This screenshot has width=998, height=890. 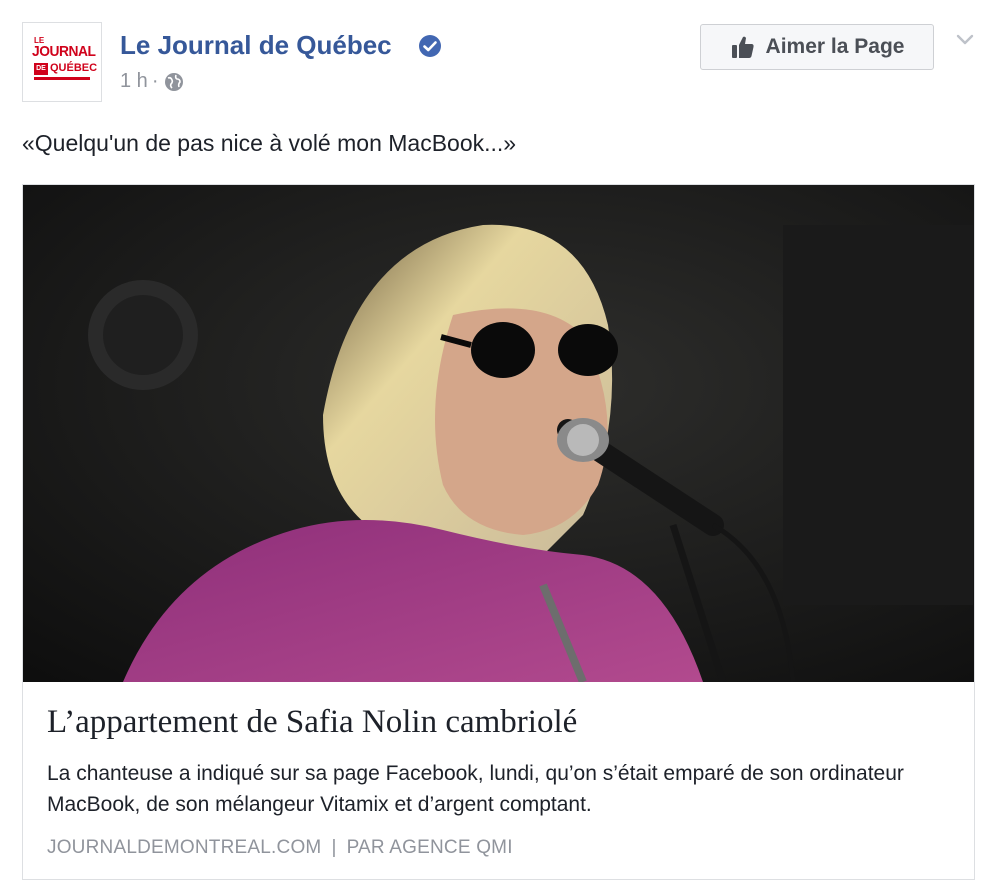 What do you see at coordinates (64, 51) in the screenshot?
I see `logo-journal: JOURNAL` at bounding box center [64, 51].